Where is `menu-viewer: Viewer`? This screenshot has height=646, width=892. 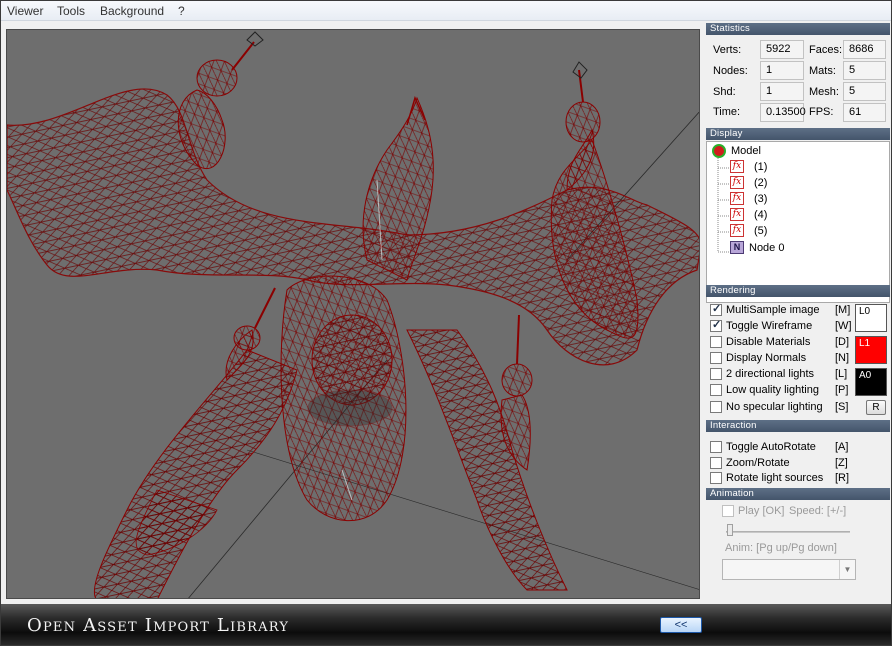
menu-viewer: Viewer is located at coordinates (25, 11).